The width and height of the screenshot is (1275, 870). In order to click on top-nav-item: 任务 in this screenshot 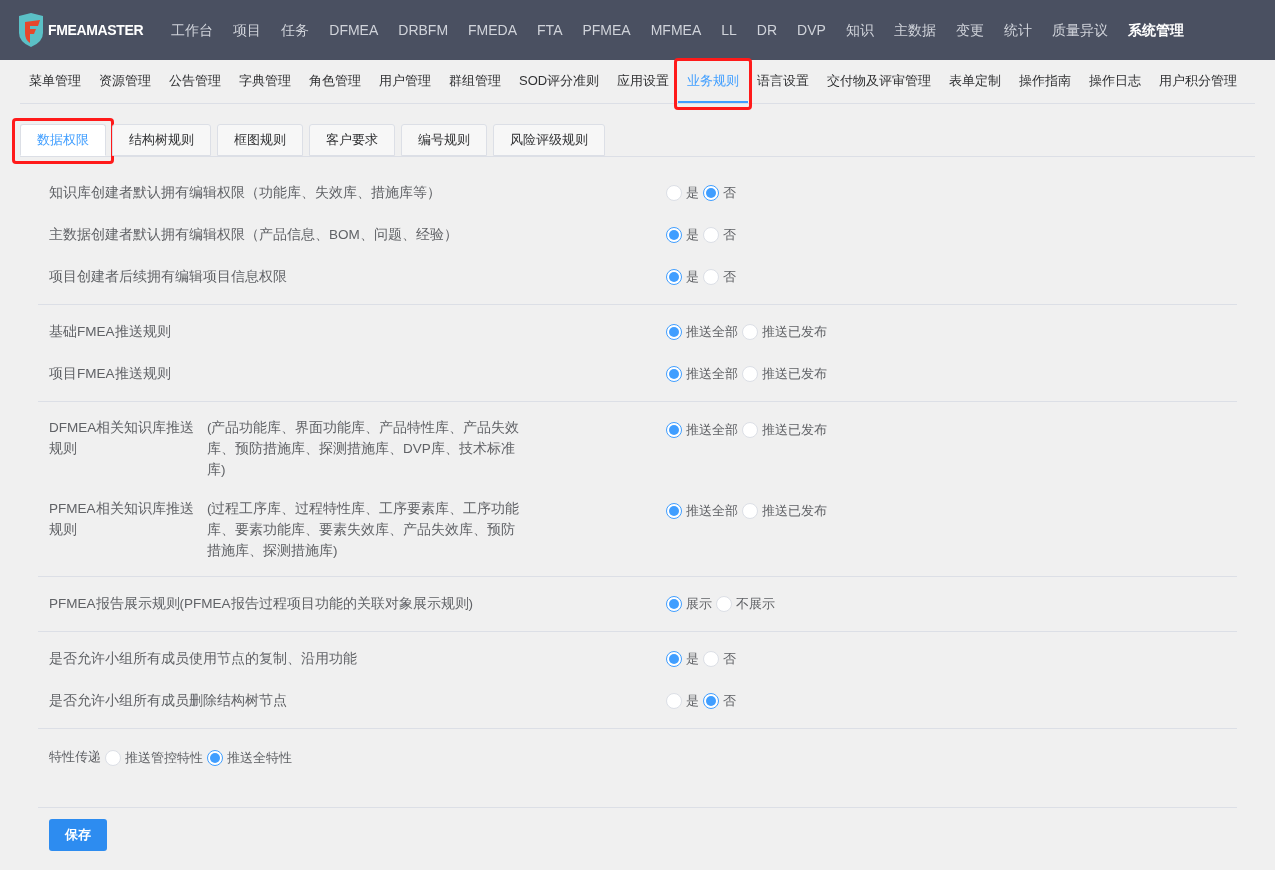, I will do `click(295, 30)`.